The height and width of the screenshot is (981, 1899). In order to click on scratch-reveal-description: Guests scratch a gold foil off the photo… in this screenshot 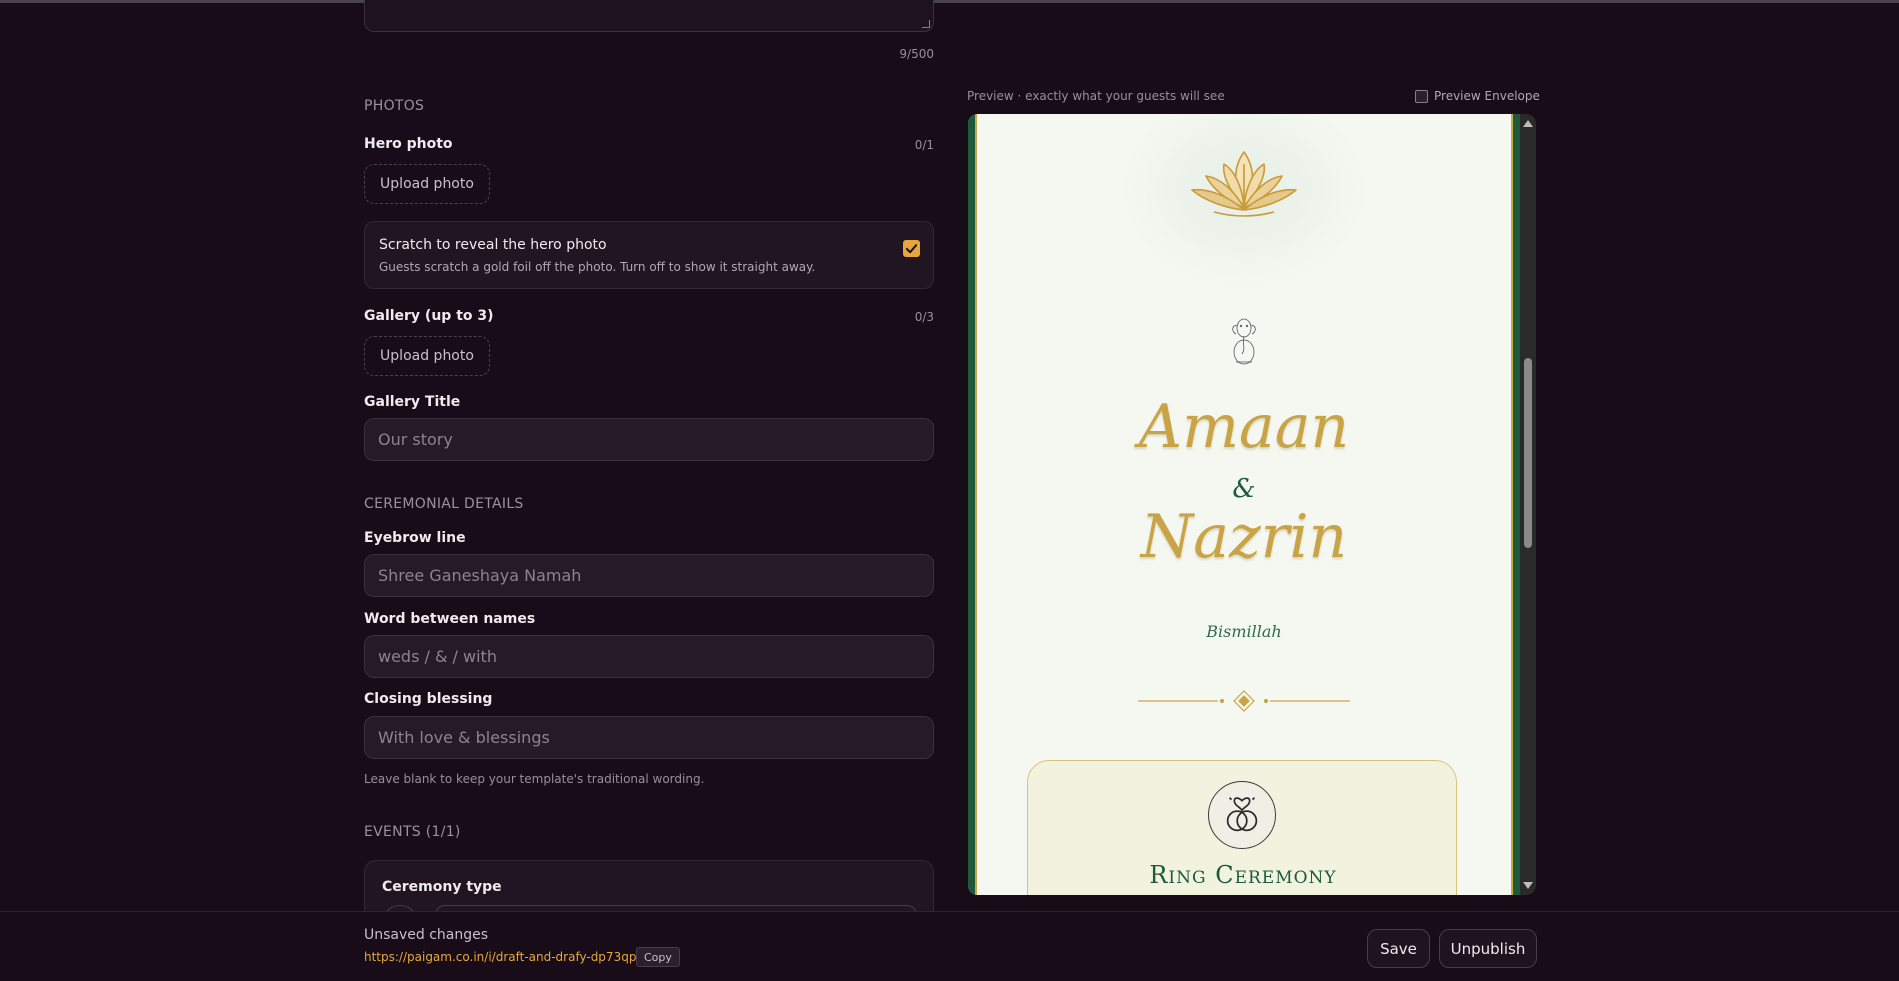, I will do `click(597, 267)`.